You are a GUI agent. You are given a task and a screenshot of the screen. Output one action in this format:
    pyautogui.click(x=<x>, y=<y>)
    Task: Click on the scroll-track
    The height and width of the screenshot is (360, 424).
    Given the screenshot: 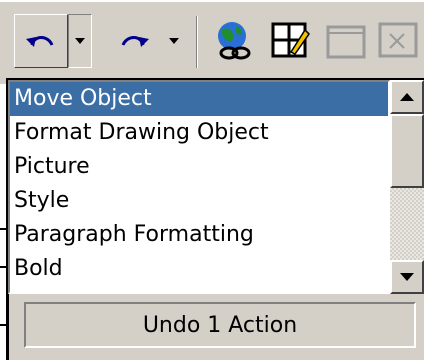 What is the action you would take?
    pyautogui.click(x=407, y=224)
    